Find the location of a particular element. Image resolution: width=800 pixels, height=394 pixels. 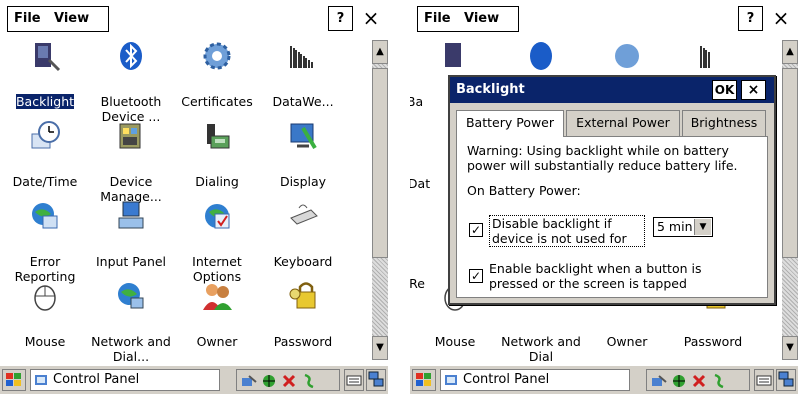

ok-button: OK is located at coordinates (724, 90).